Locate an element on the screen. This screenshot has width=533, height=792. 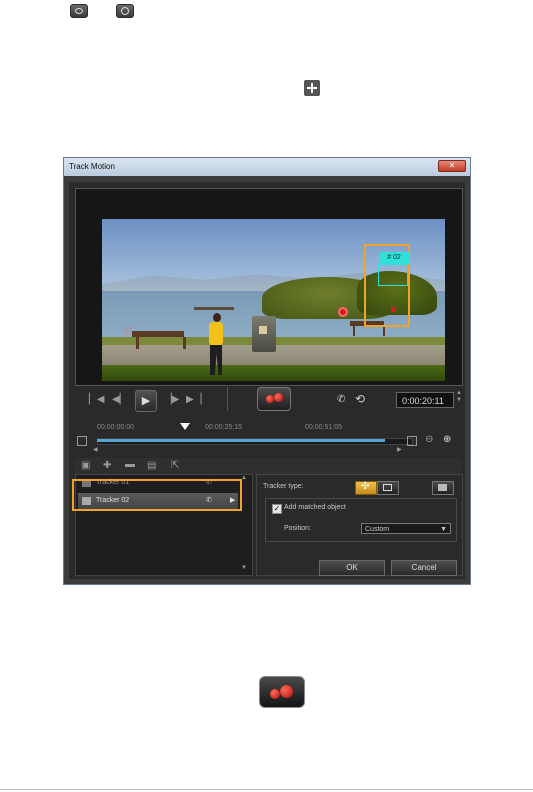
dialog-titlebar: Track Motion ✕ is located at coordinates (267, 167).